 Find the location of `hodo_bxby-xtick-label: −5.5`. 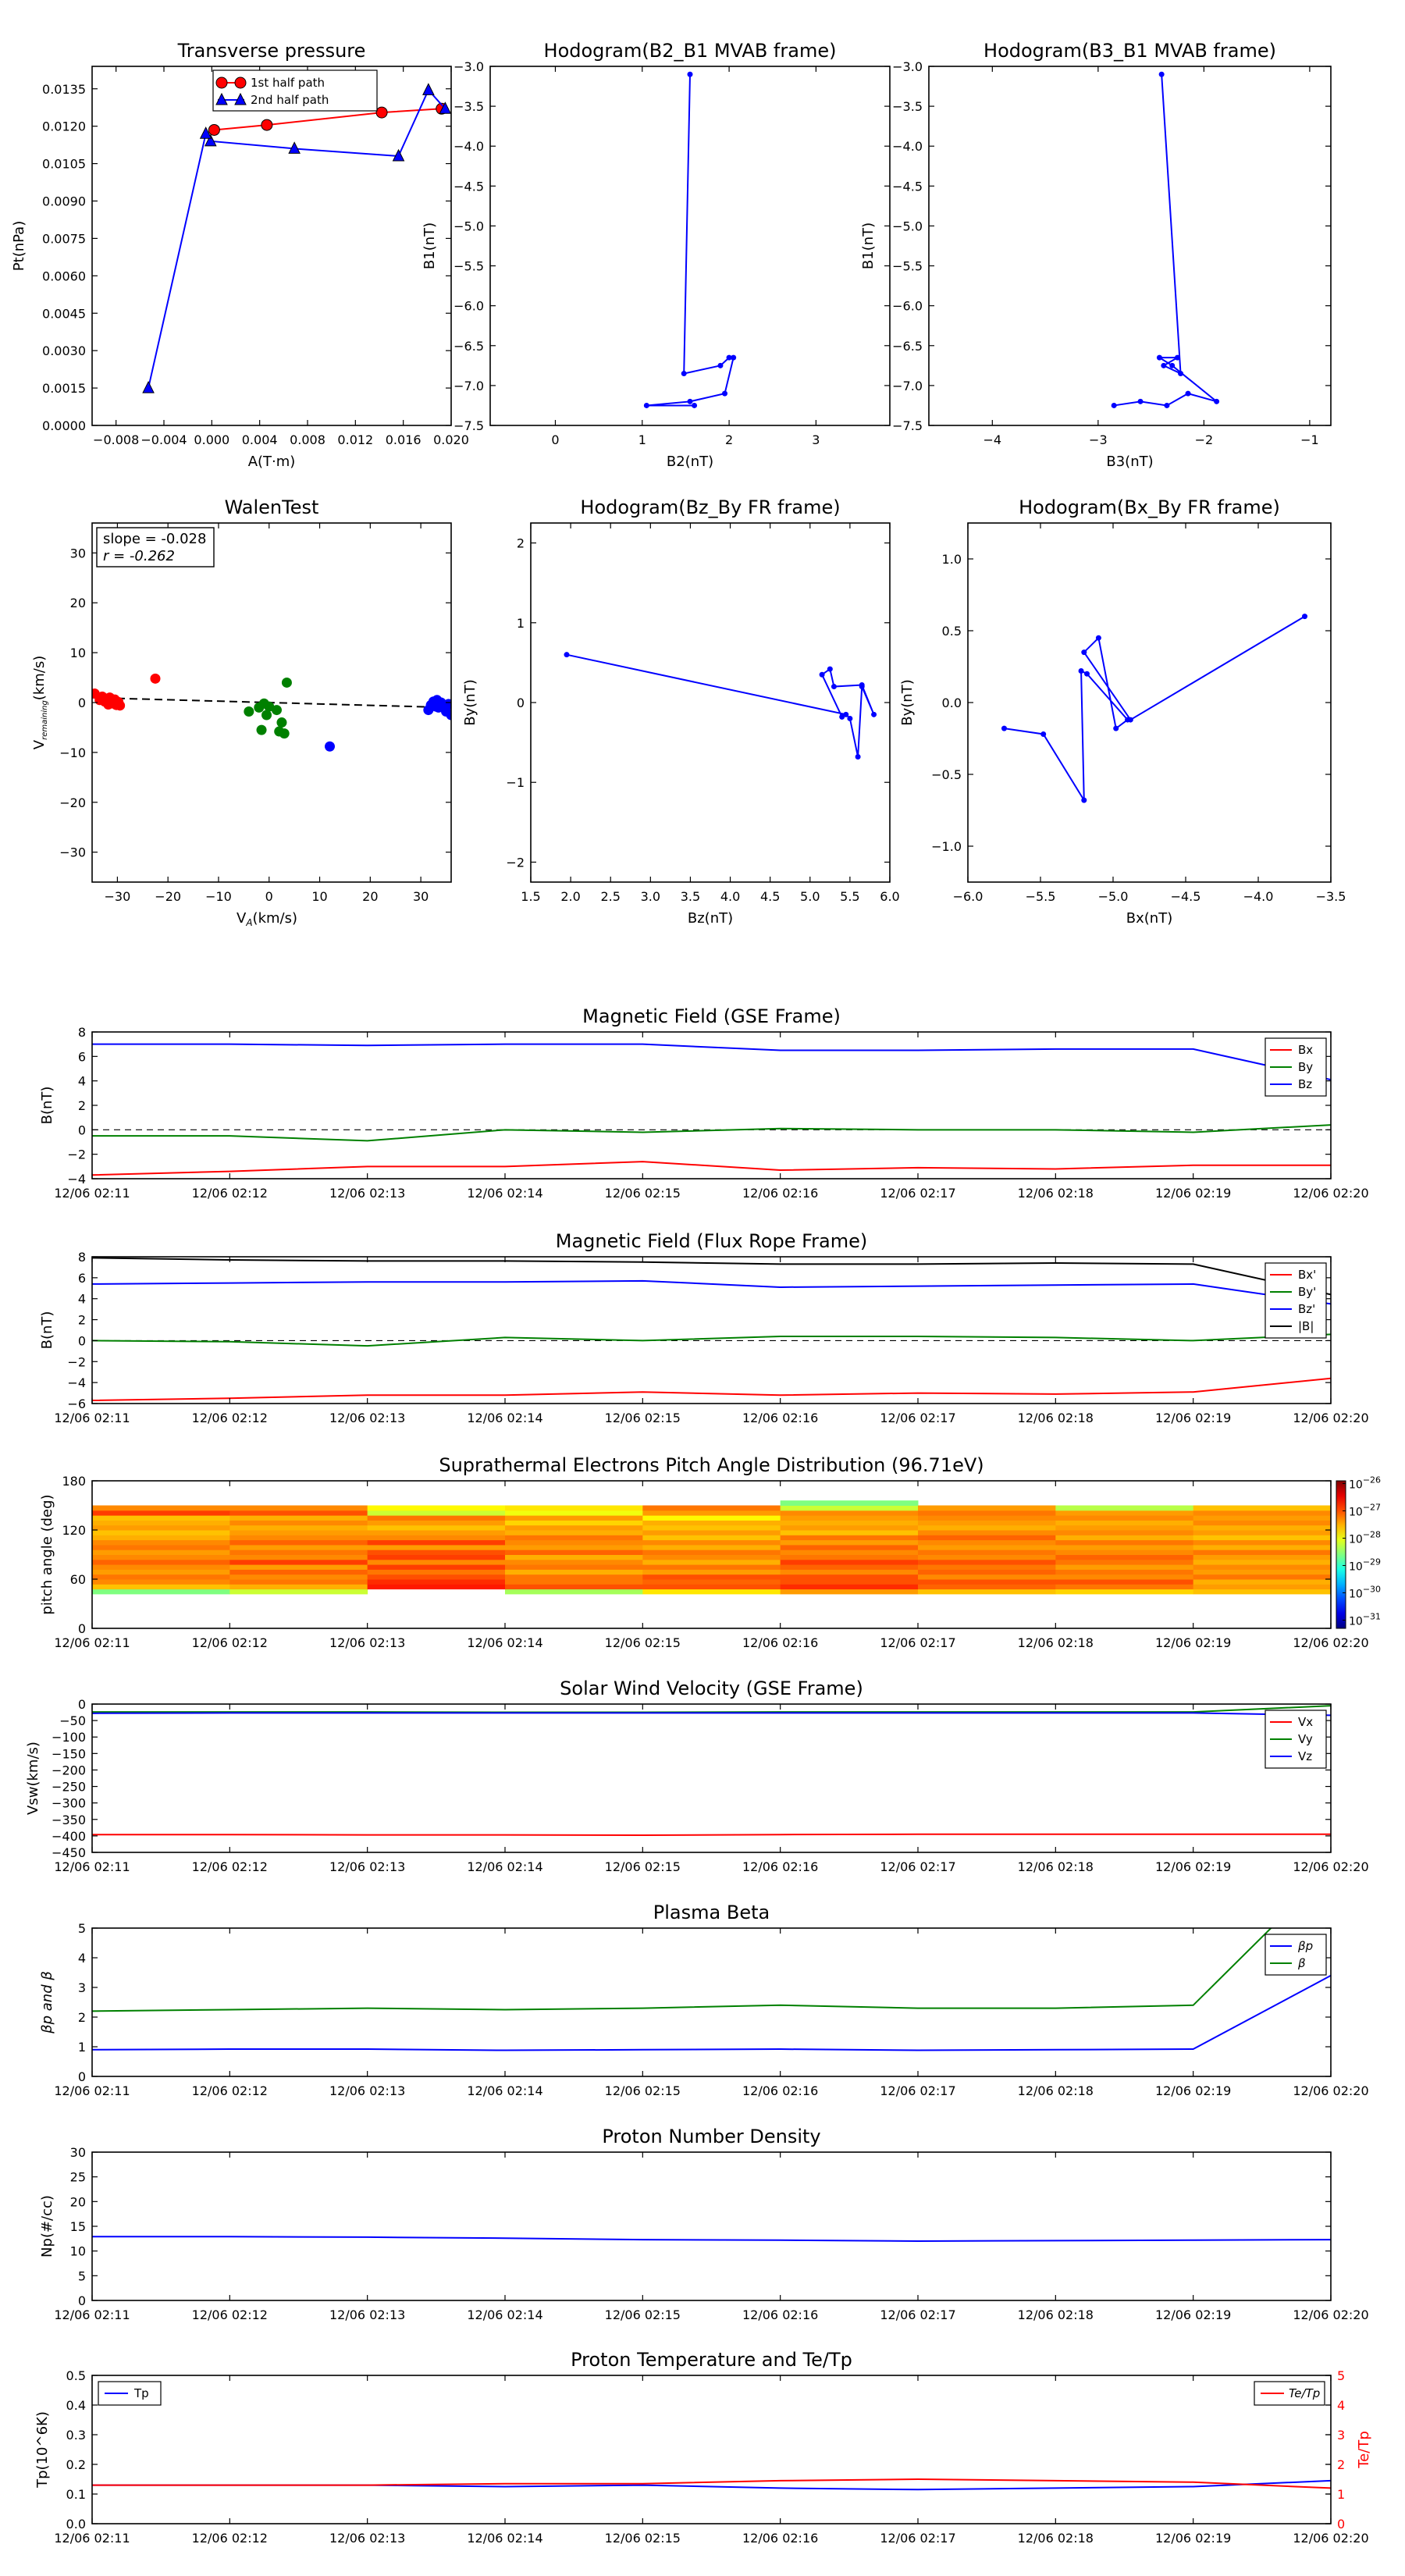

hodo_bxby-xtick-label: −5.5 is located at coordinates (1041, 896).